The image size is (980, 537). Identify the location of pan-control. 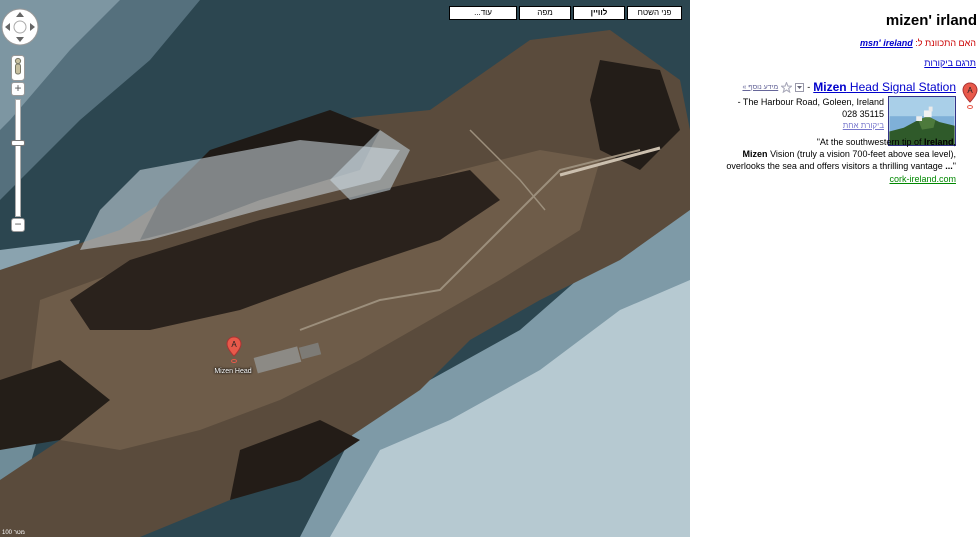
(20, 27).